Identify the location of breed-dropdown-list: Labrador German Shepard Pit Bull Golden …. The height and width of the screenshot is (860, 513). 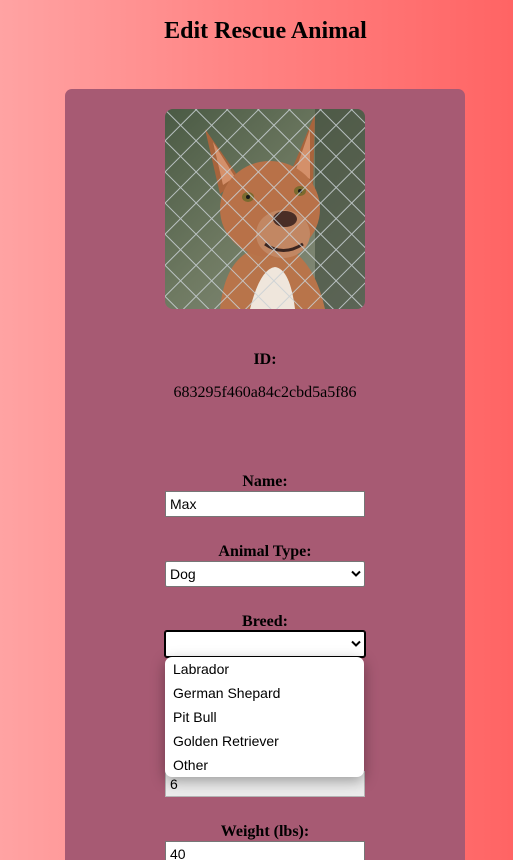
(264, 717).